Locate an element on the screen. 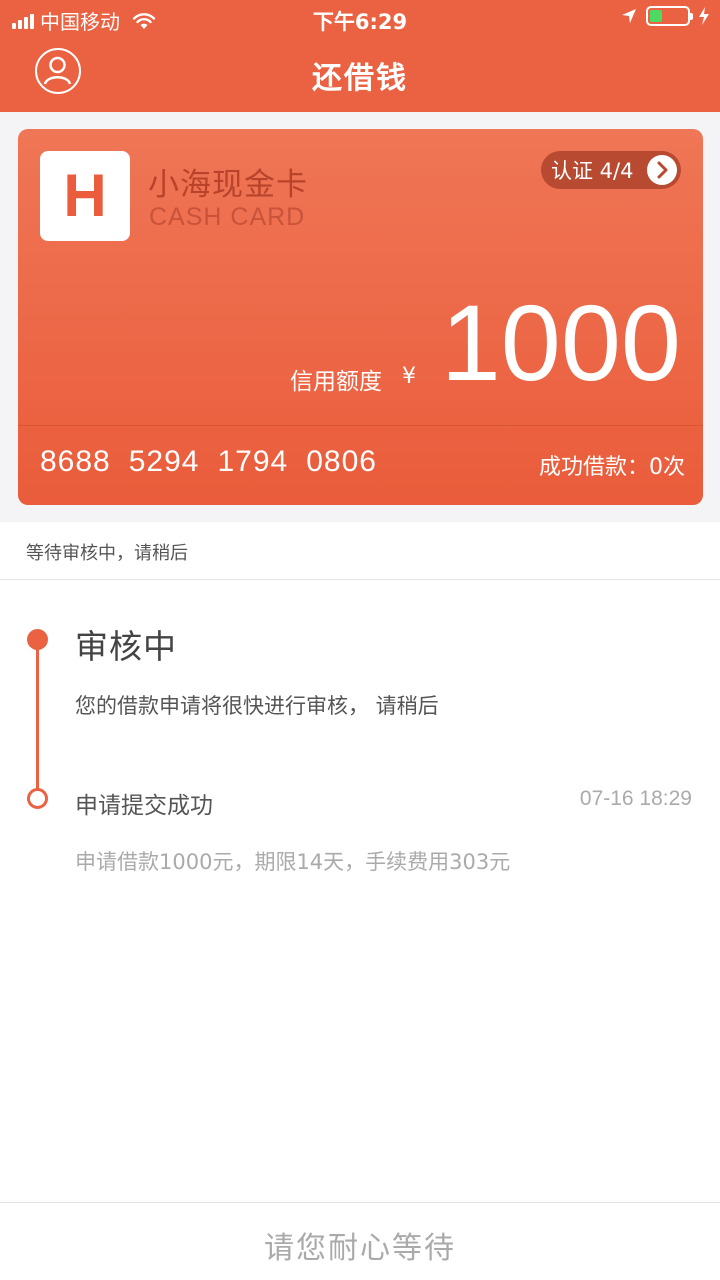 The width and height of the screenshot is (720, 1280). bottom-wait-label: 请您耐心等待 is located at coordinates (360, 1248).